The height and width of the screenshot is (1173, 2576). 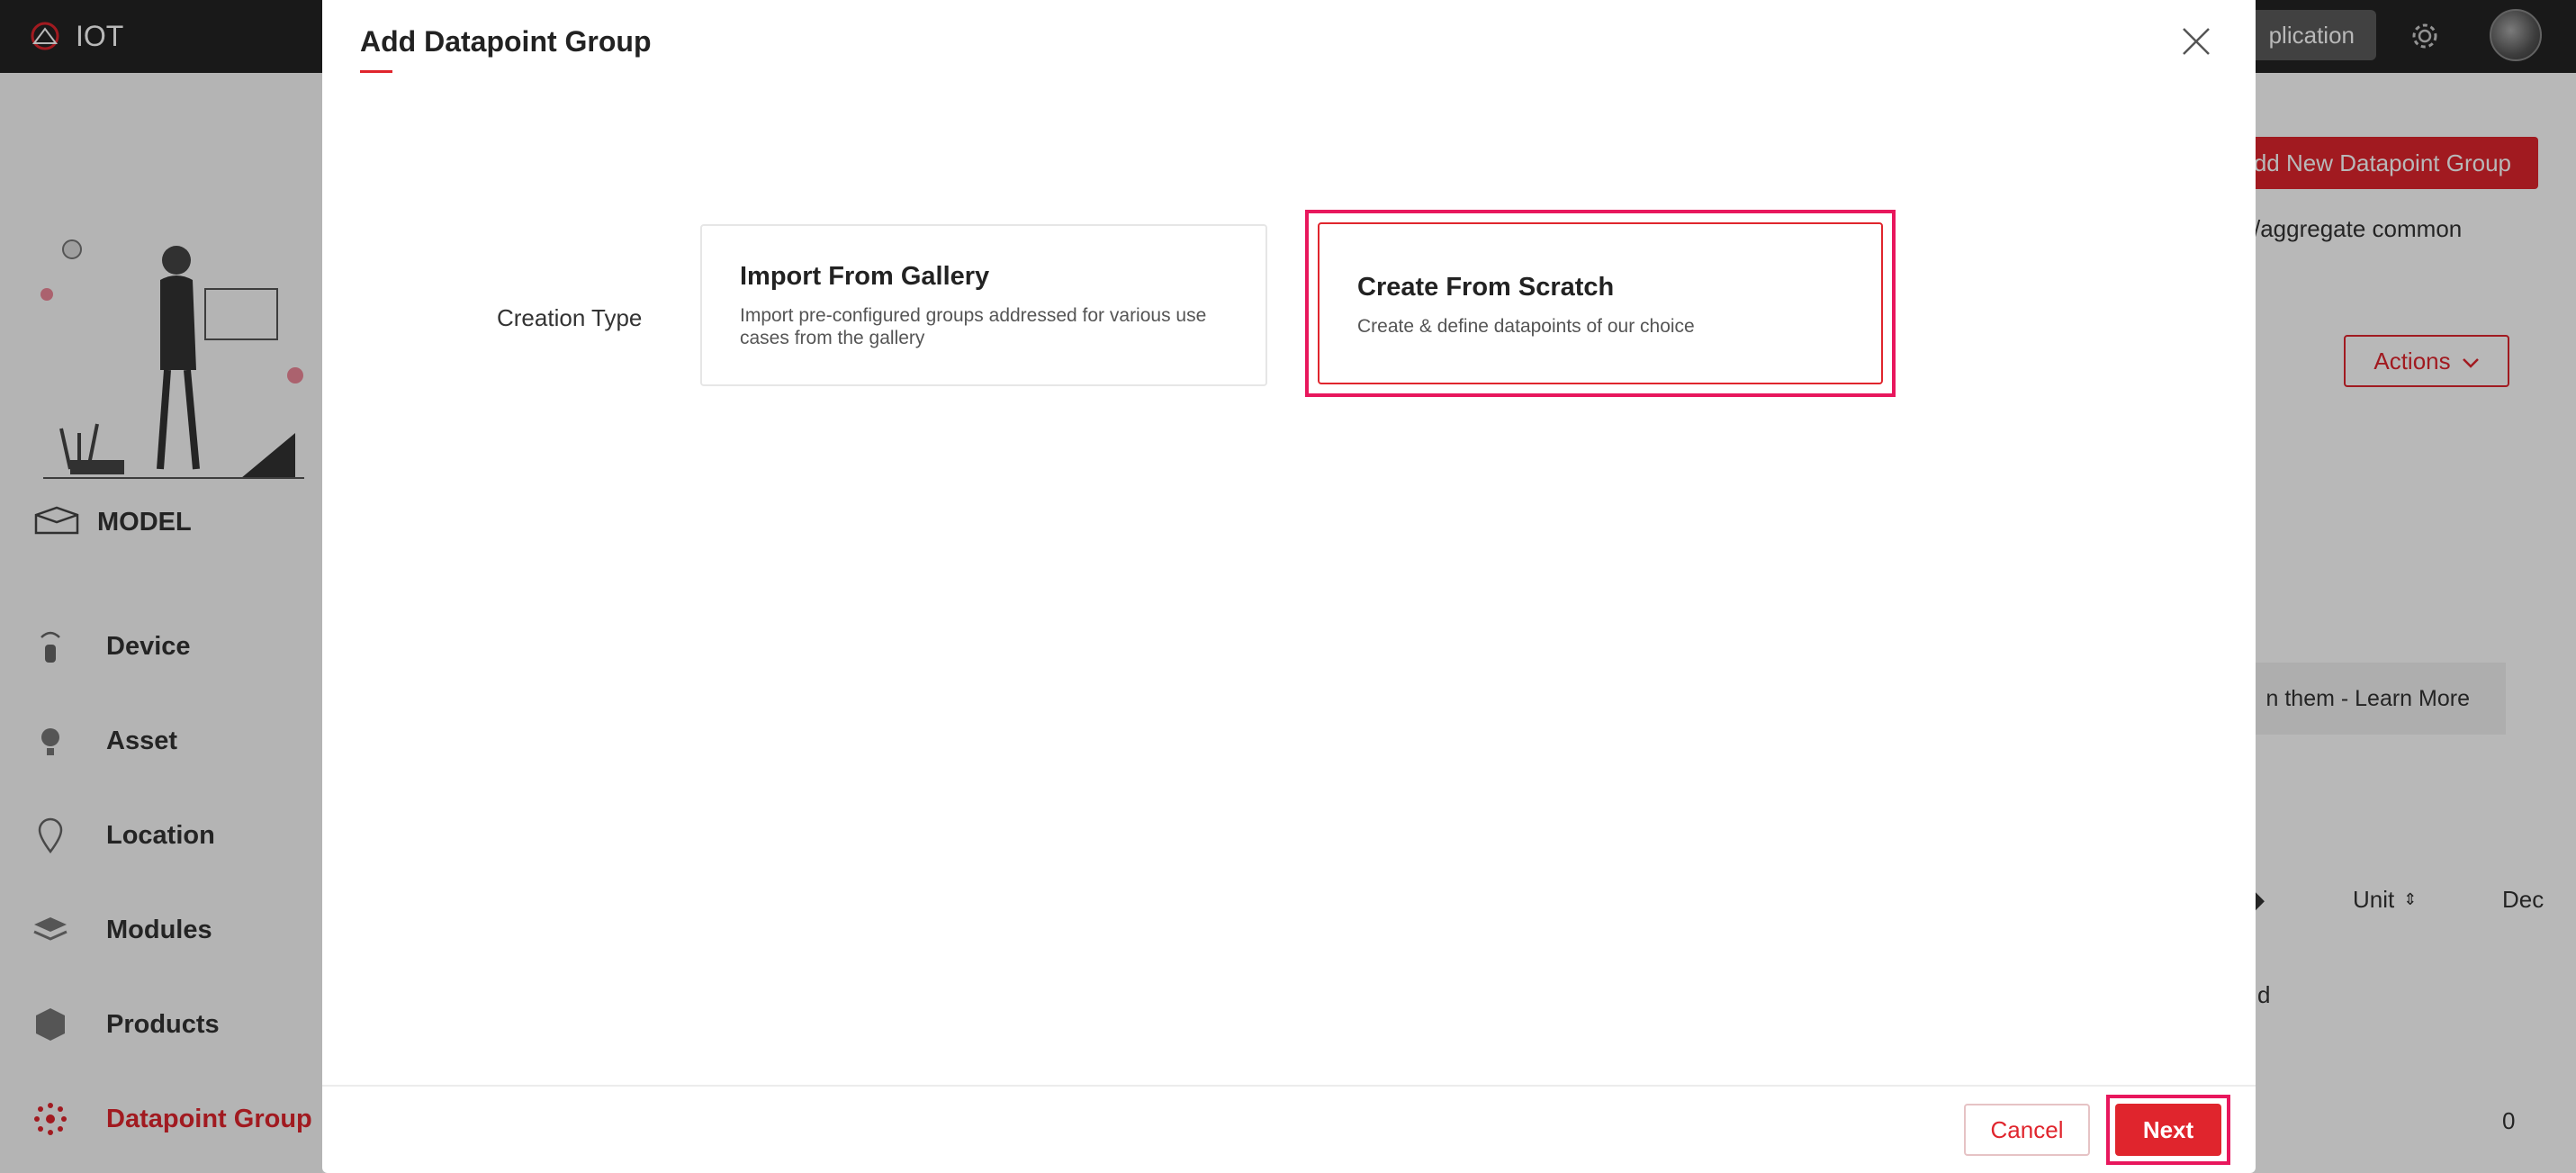 What do you see at coordinates (1289, 1086) in the screenshot?
I see `footer-divider` at bounding box center [1289, 1086].